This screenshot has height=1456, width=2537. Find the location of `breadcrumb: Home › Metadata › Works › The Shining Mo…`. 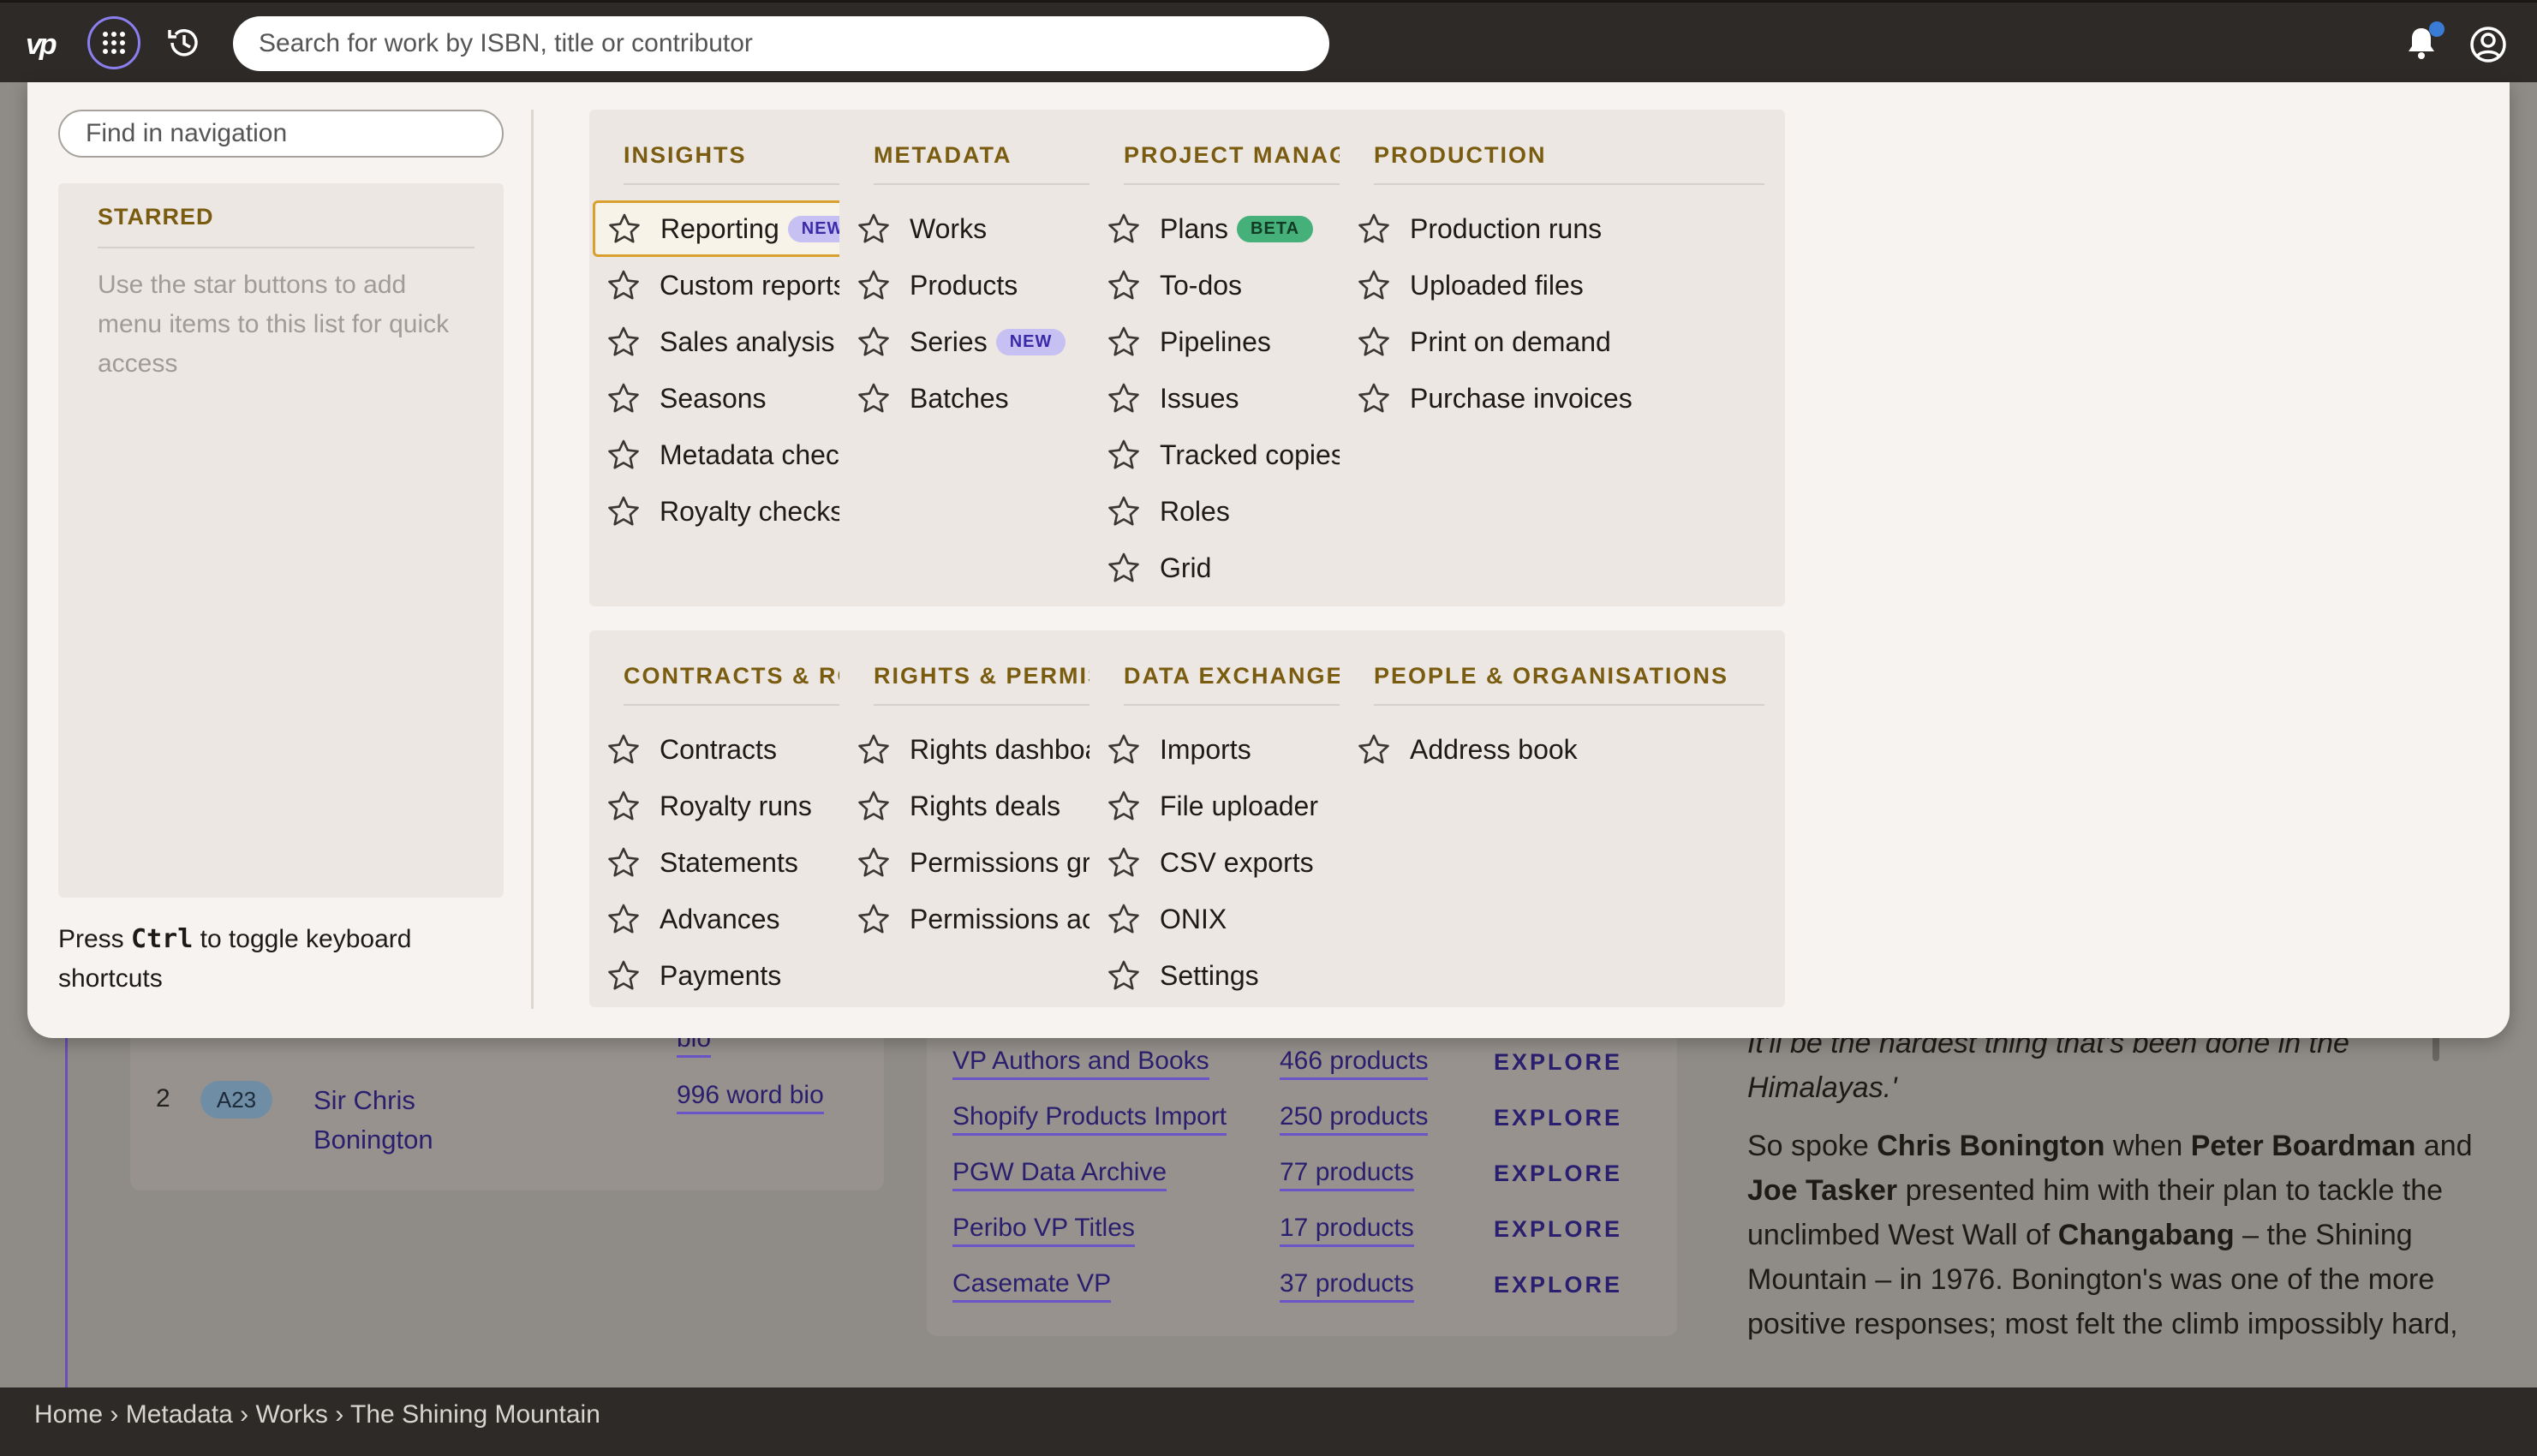

breadcrumb: Home › Metadata › Works › The Shining Mo… is located at coordinates (1268, 1421).